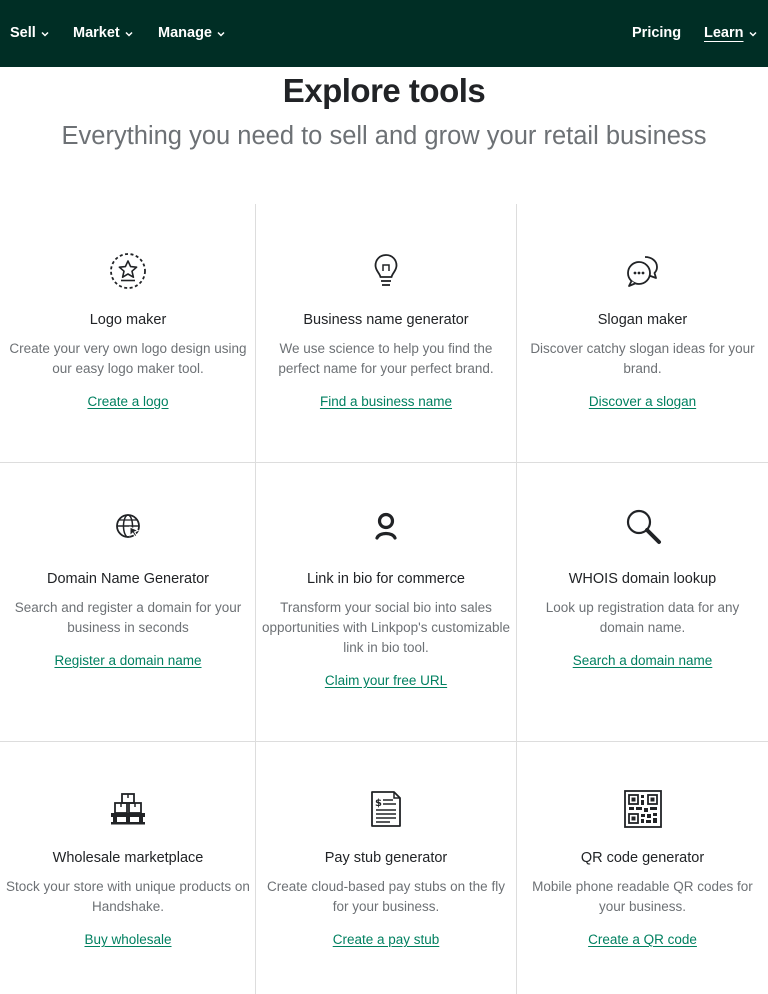  I want to click on tool-title: Logo maker, so click(128, 320).